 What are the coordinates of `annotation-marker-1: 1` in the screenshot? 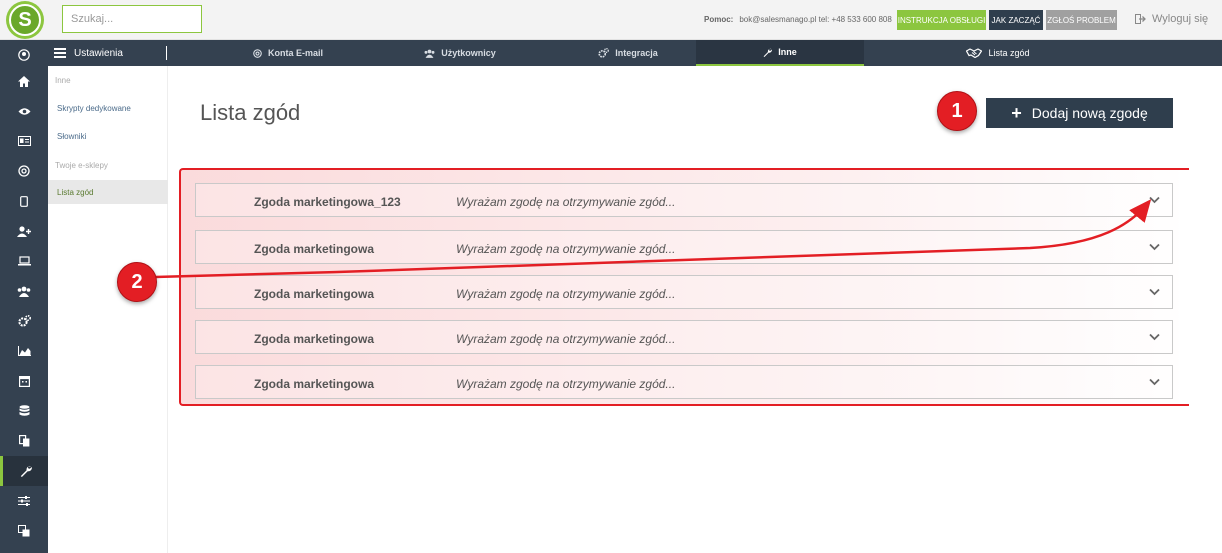 It's located at (957, 111).